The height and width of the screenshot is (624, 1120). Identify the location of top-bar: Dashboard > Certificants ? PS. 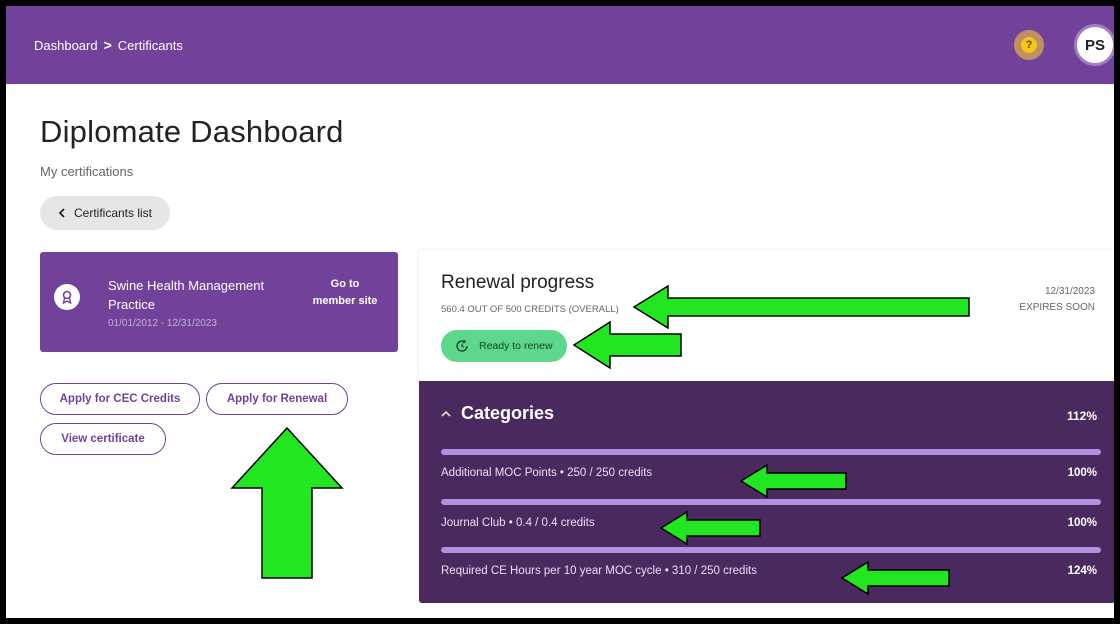
(560, 45).